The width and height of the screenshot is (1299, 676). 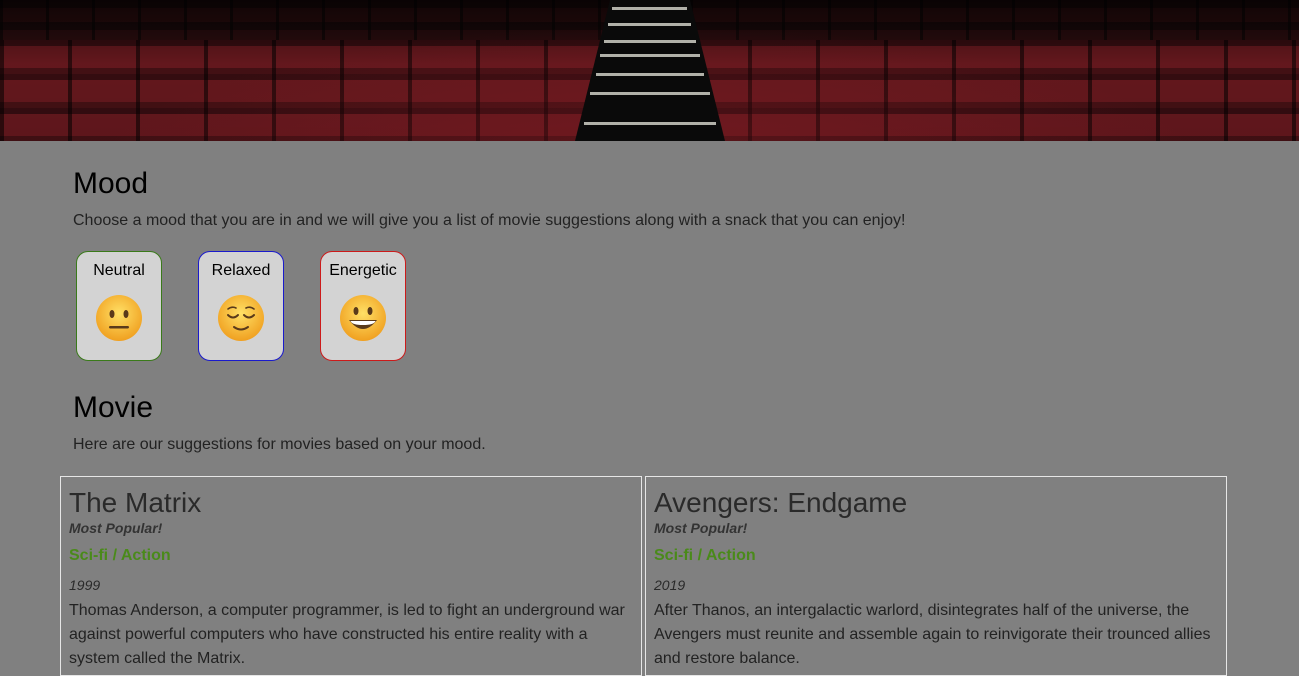 I want to click on mood-option-energetic: Energetic, so click(x=363, y=306).